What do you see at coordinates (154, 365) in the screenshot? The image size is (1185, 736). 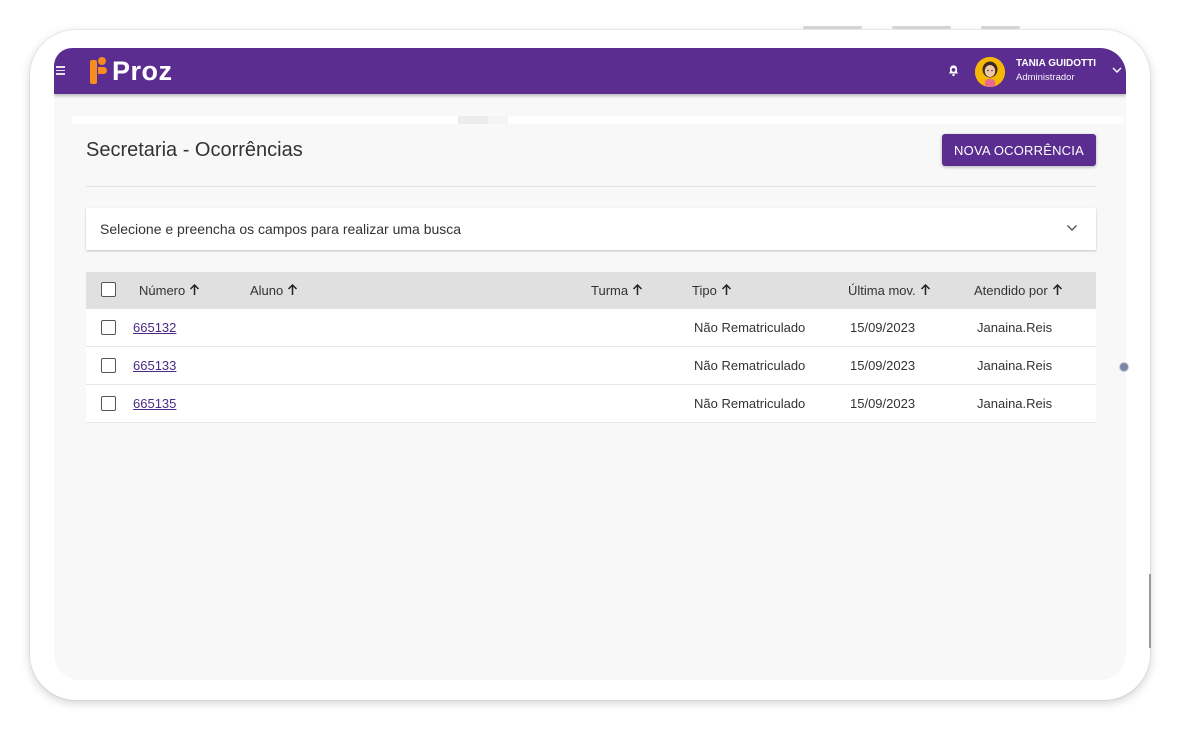 I see `occurrence-number-link: 665133` at bounding box center [154, 365].